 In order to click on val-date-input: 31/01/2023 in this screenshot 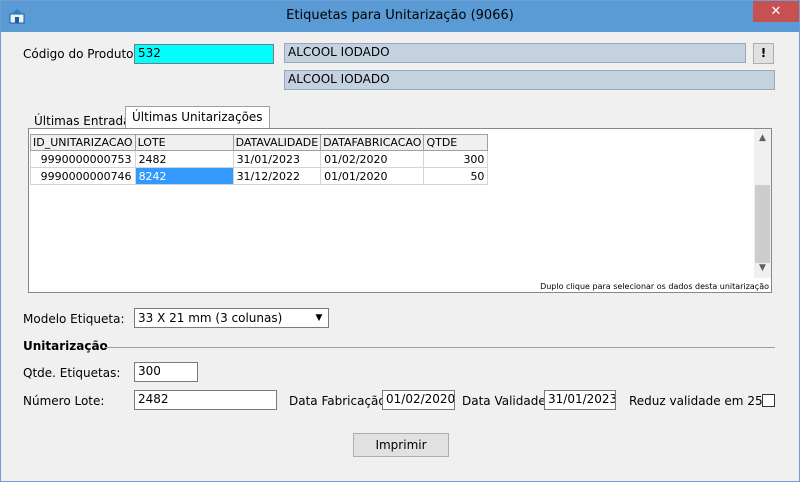, I will do `click(580, 400)`.